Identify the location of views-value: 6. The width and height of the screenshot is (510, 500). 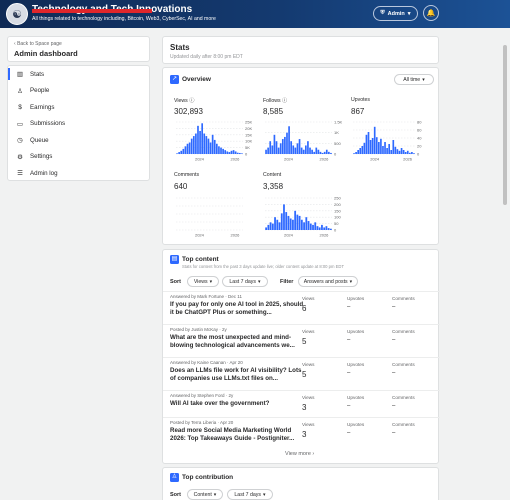
(304, 308).